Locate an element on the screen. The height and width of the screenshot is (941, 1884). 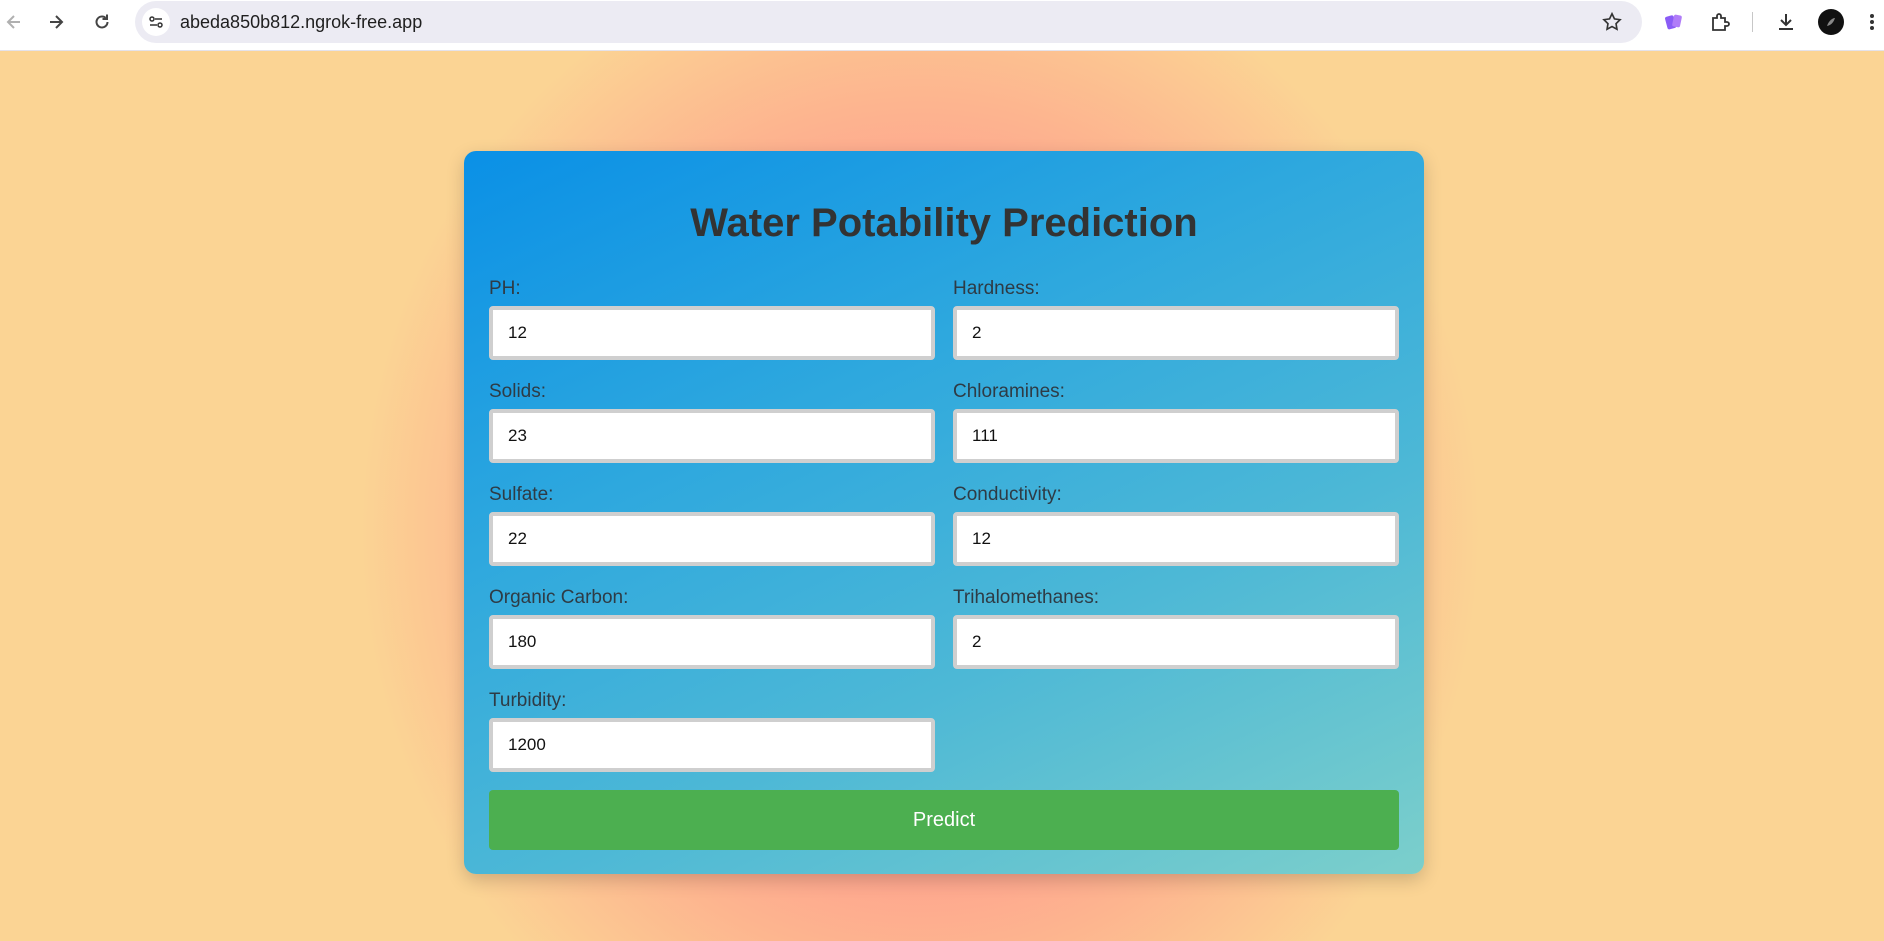
hardness-field: Hardness: 2 is located at coordinates (1176, 318).